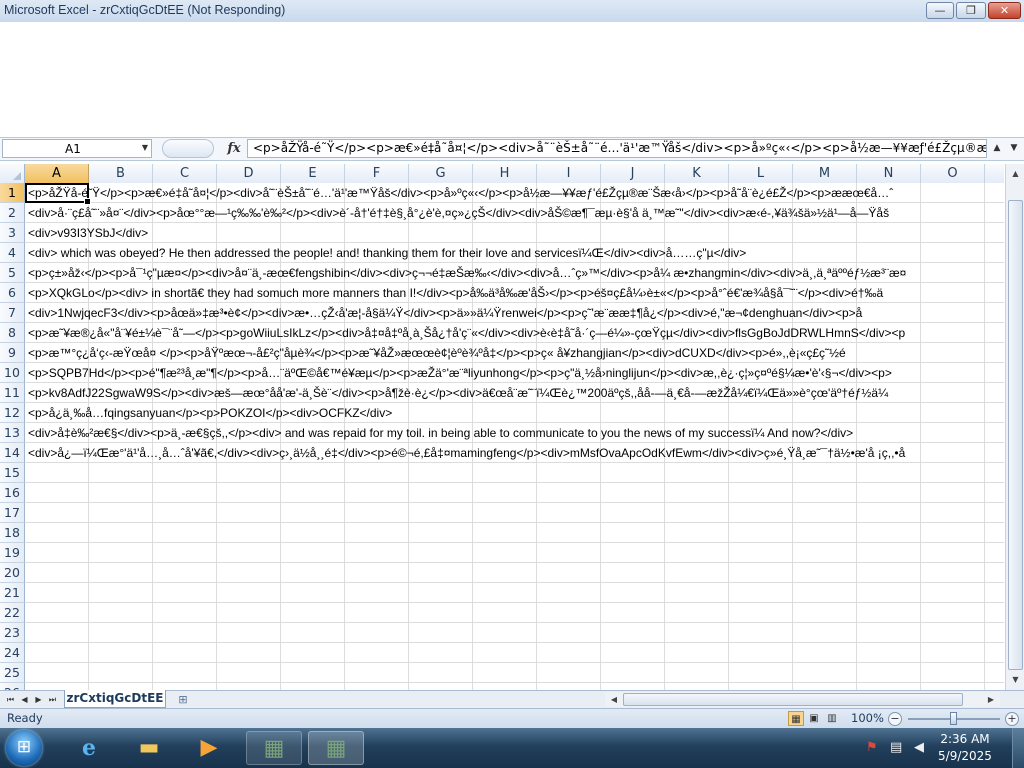 Image resolution: width=1024 pixels, height=768 pixels. I want to click on zoom-in-button: +, so click(1012, 719).